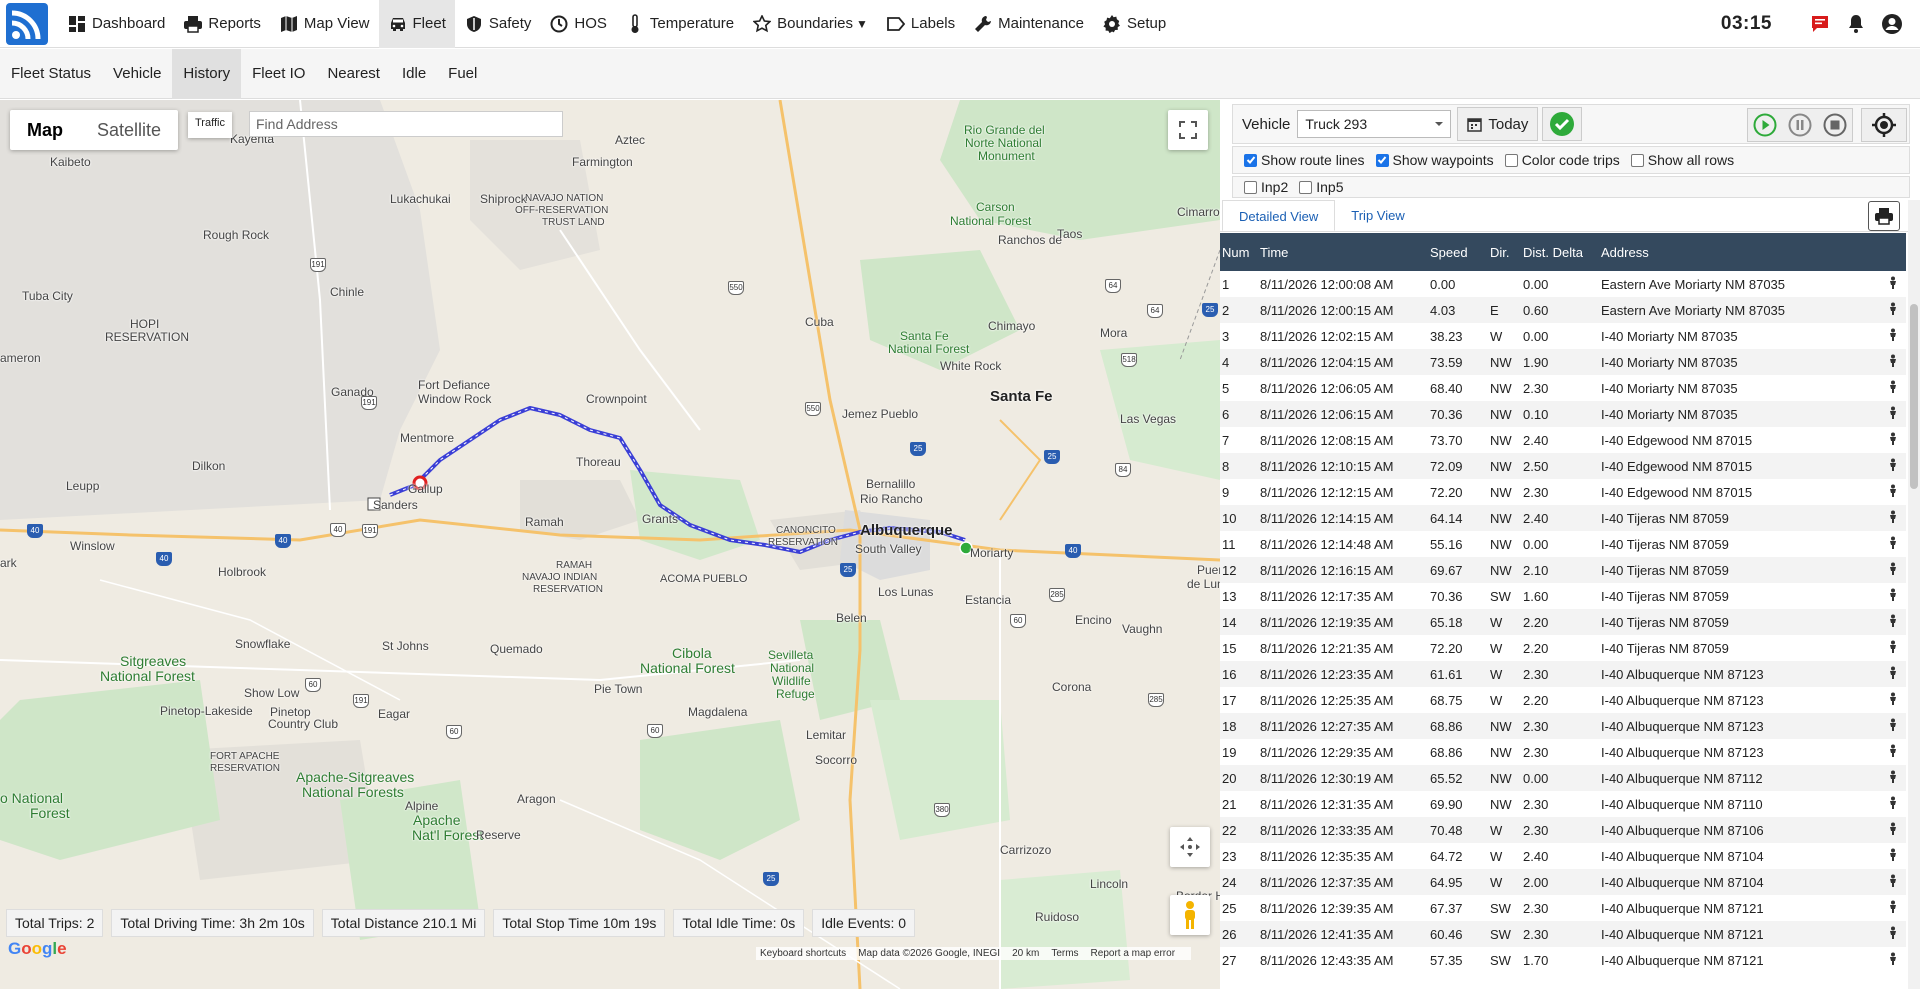 The image size is (1920, 989). Describe the element at coordinates (498, 24) in the screenshot. I see `nav-item-safety: Safety` at that location.